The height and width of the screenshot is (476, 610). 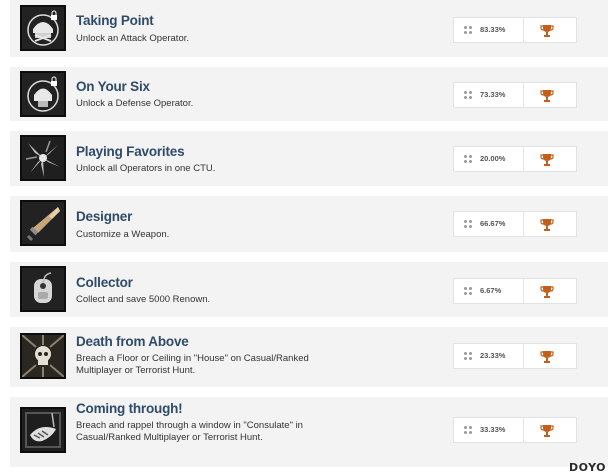 What do you see at coordinates (133, 38) in the screenshot?
I see `achievement-description: Unlock an Attack Operator.` at bounding box center [133, 38].